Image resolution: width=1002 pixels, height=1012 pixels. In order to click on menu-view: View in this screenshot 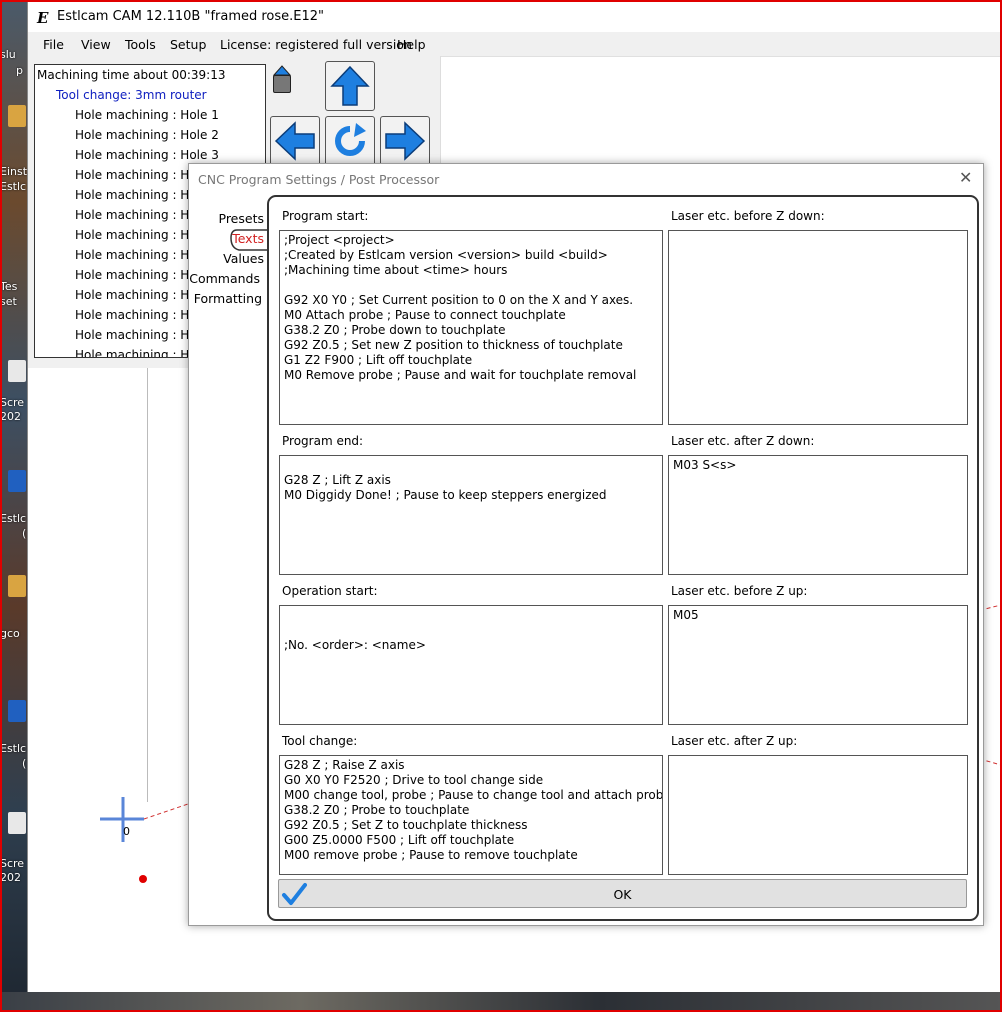, I will do `click(96, 44)`.